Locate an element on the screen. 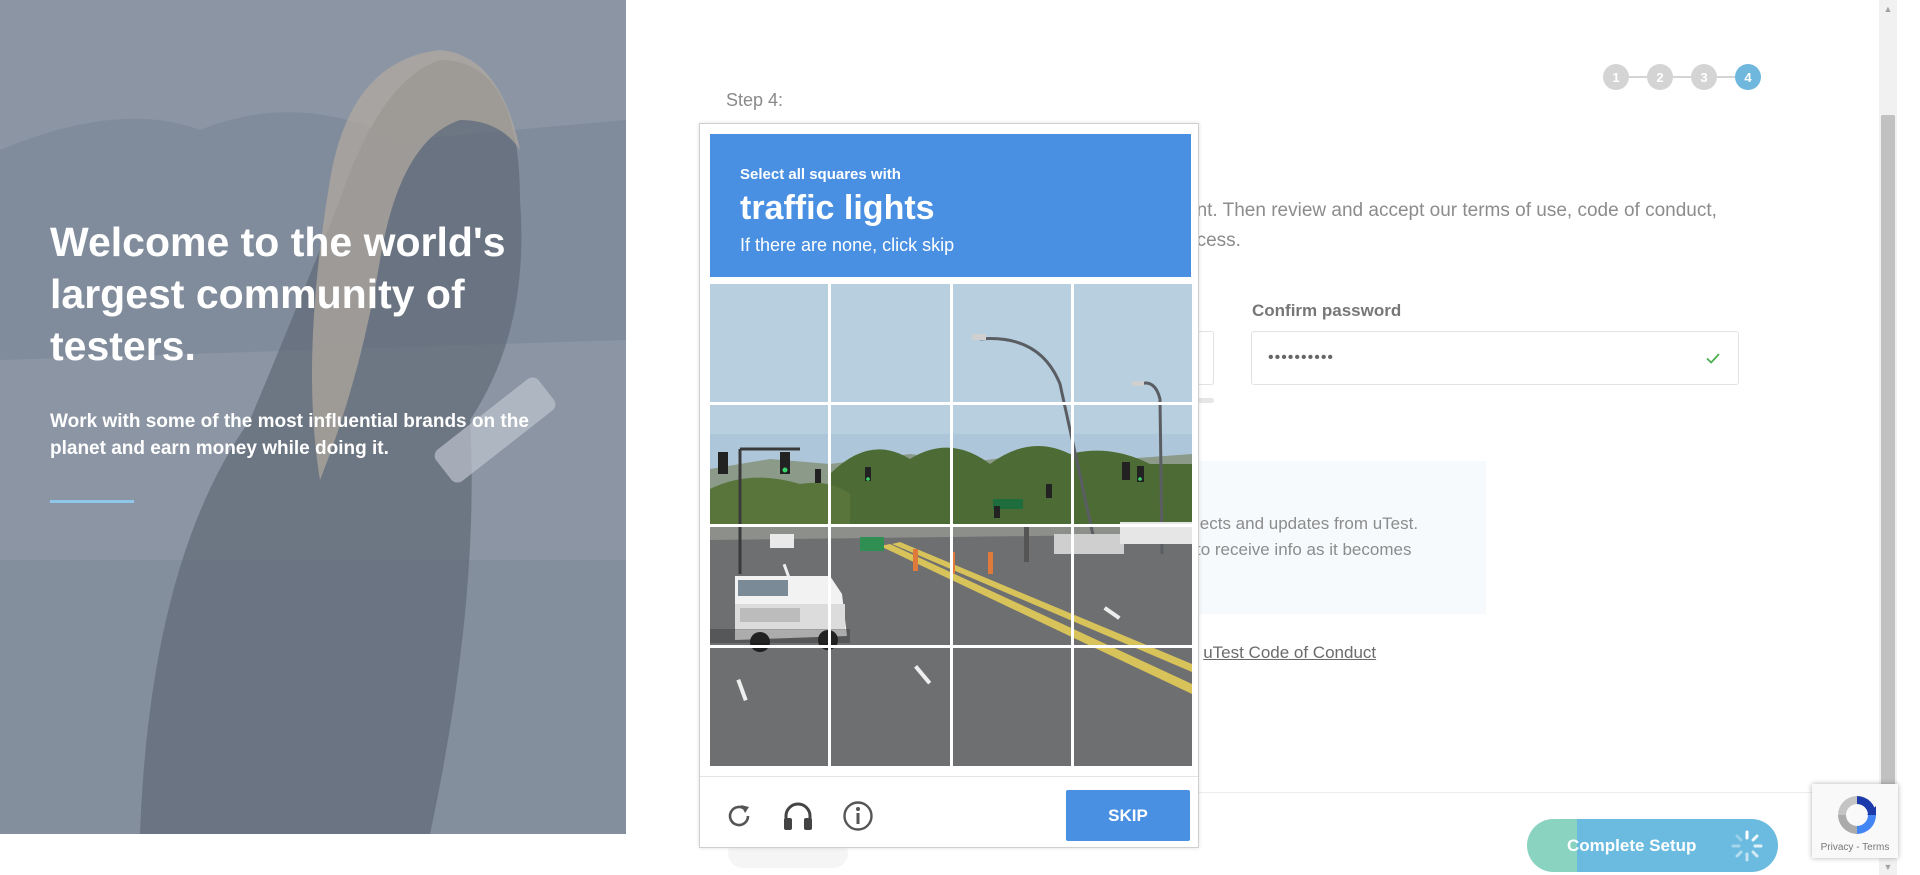  skip-button: SKIP is located at coordinates (1128, 815).